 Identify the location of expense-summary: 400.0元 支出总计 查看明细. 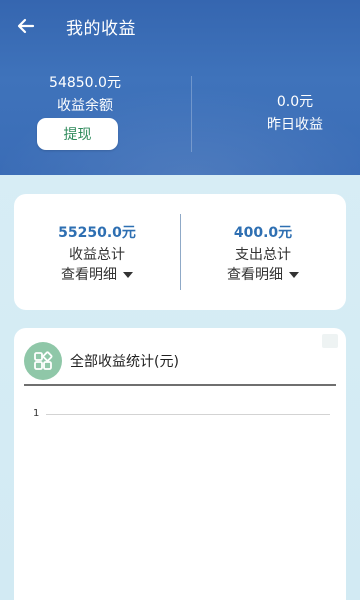
(263, 252).